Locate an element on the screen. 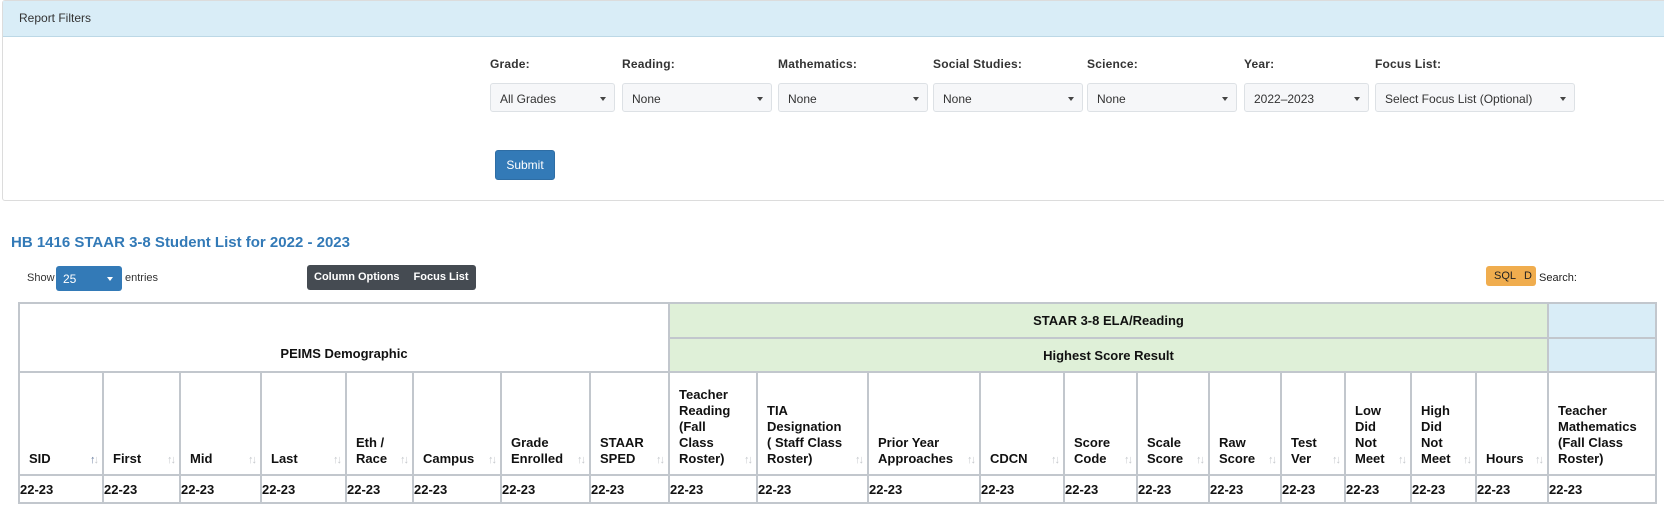 The width and height of the screenshot is (1664, 510). search-label: Search: is located at coordinates (1558, 278).